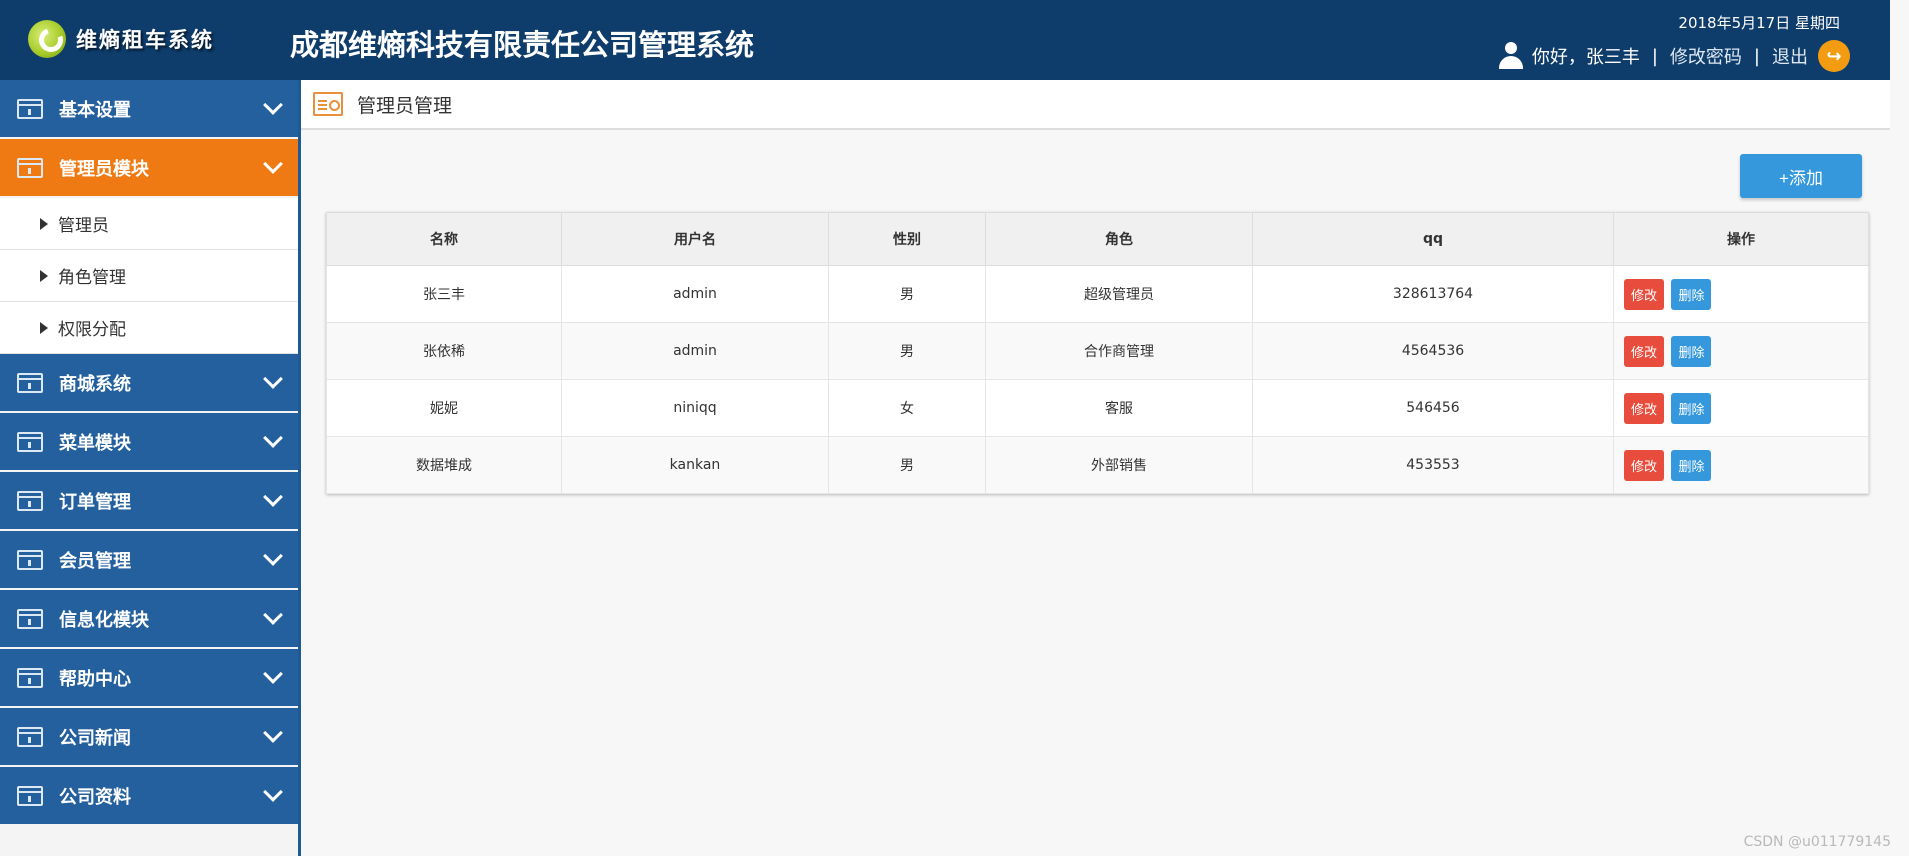  What do you see at coordinates (92, 330) in the screenshot?
I see `submenu-label: 权限分配` at bounding box center [92, 330].